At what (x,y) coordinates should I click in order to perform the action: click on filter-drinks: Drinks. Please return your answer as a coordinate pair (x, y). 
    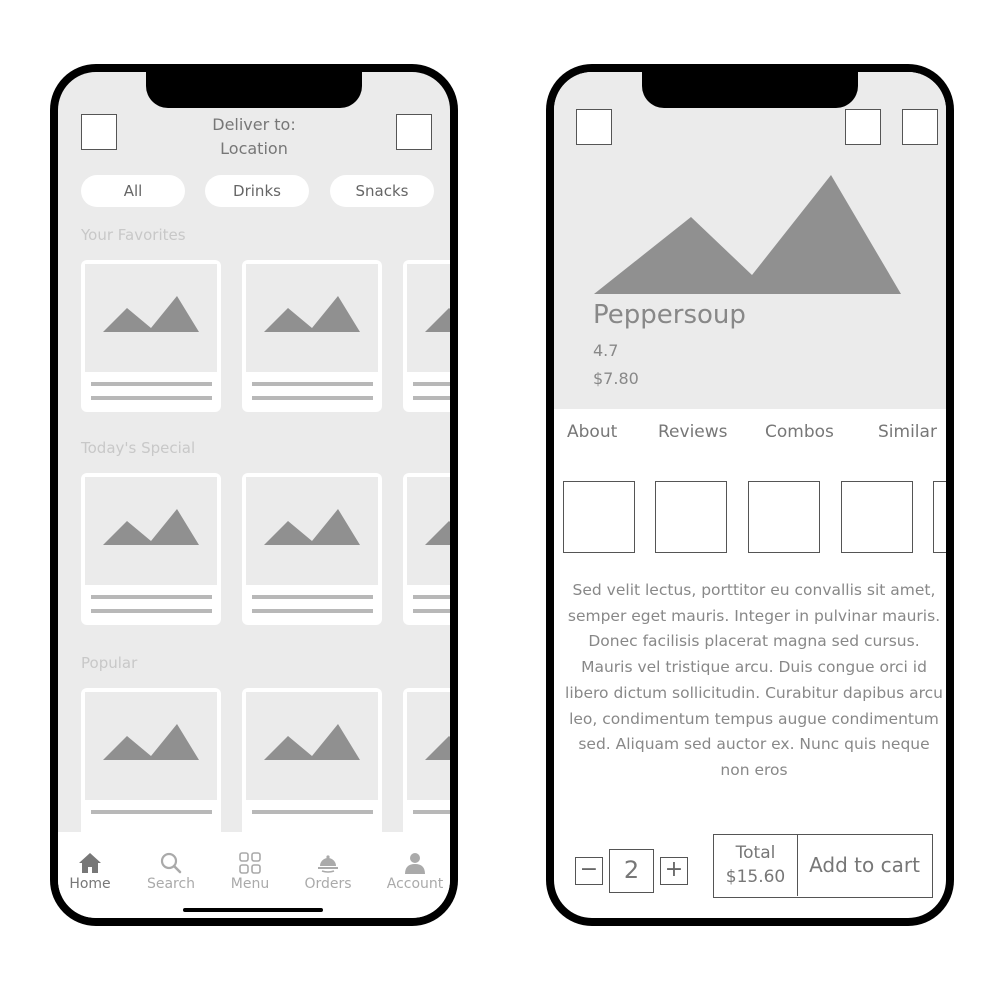
    Looking at the image, I should click on (257, 191).